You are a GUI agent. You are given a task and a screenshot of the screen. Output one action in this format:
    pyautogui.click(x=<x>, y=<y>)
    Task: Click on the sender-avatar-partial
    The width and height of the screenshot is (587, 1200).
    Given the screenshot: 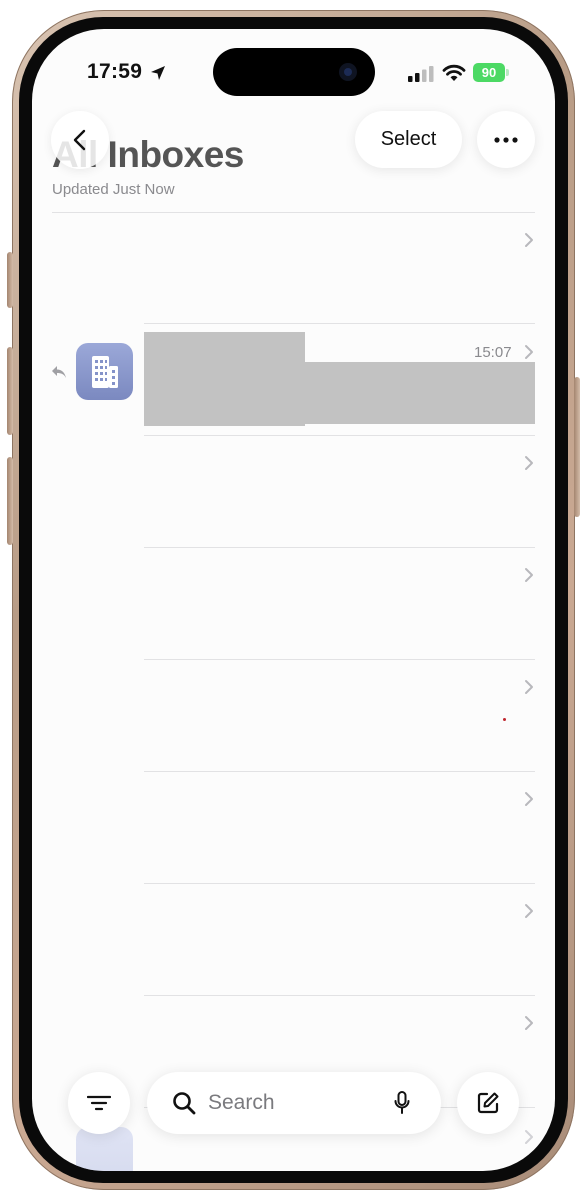 What is the action you would take?
    pyautogui.click(x=104, y=1149)
    